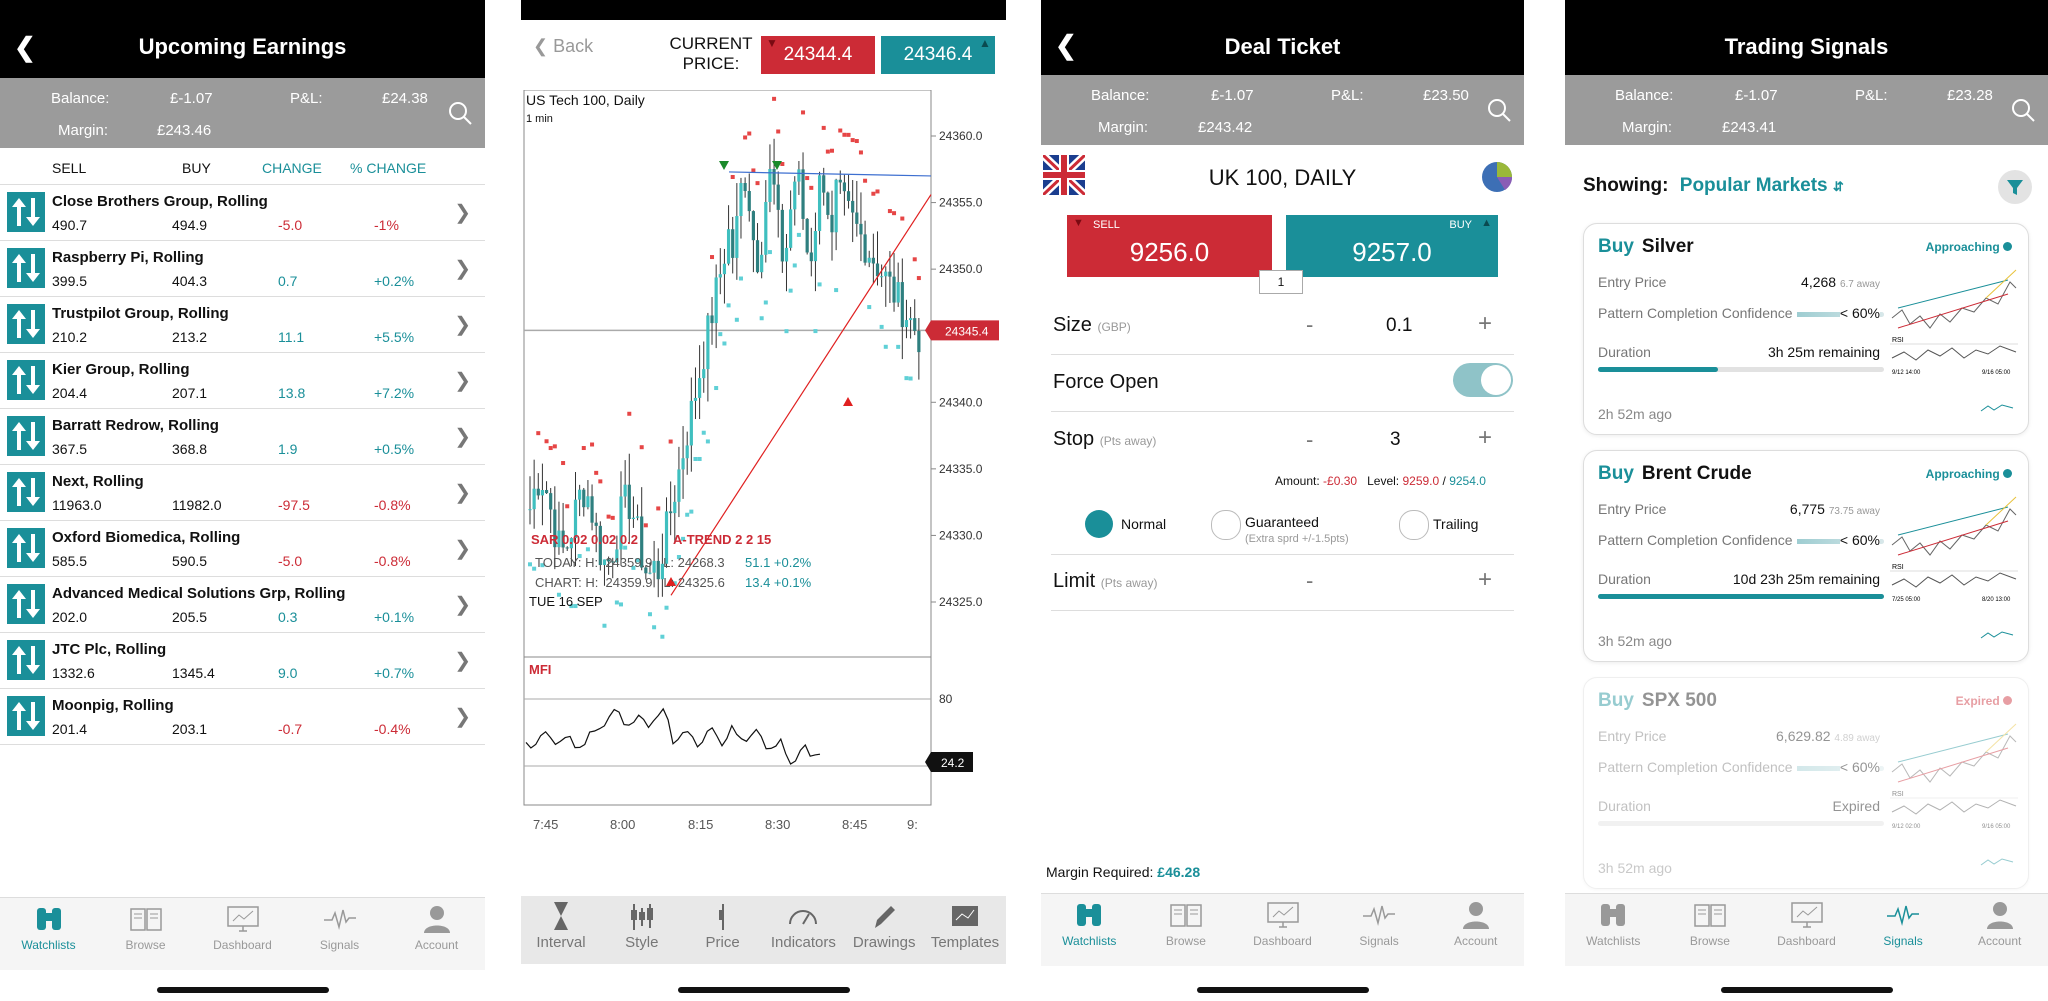 The image size is (2048, 1001). What do you see at coordinates (1460, 225) in the screenshot?
I see `buy-label: BUY` at bounding box center [1460, 225].